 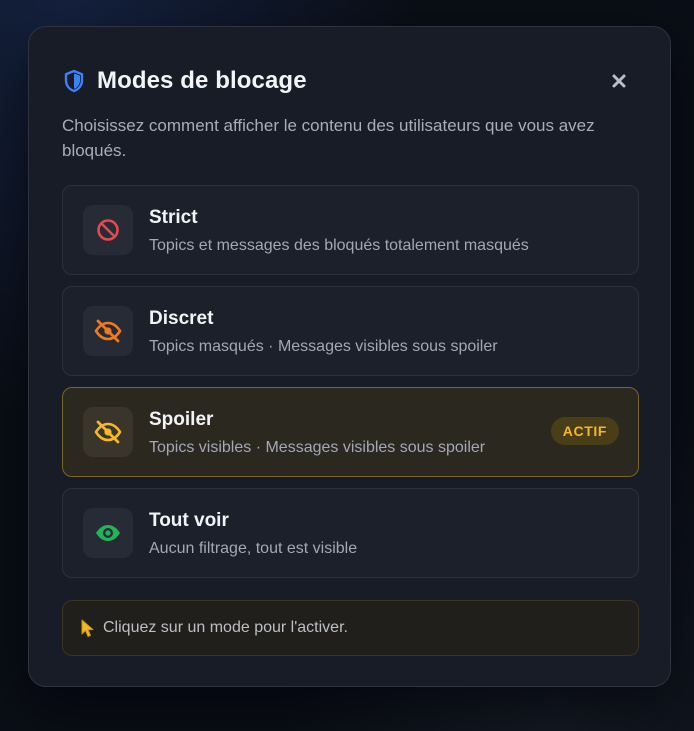 What do you see at coordinates (87, 628) in the screenshot?
I see `pointer-icon` at bounding box center [87, 628].